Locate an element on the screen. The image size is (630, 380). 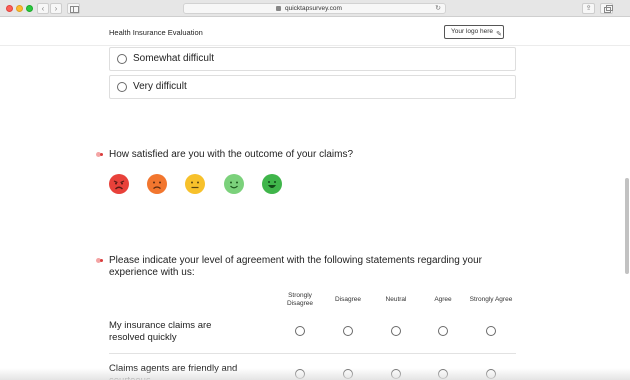
neutral-face-icon is located at coordinates (195, 184).